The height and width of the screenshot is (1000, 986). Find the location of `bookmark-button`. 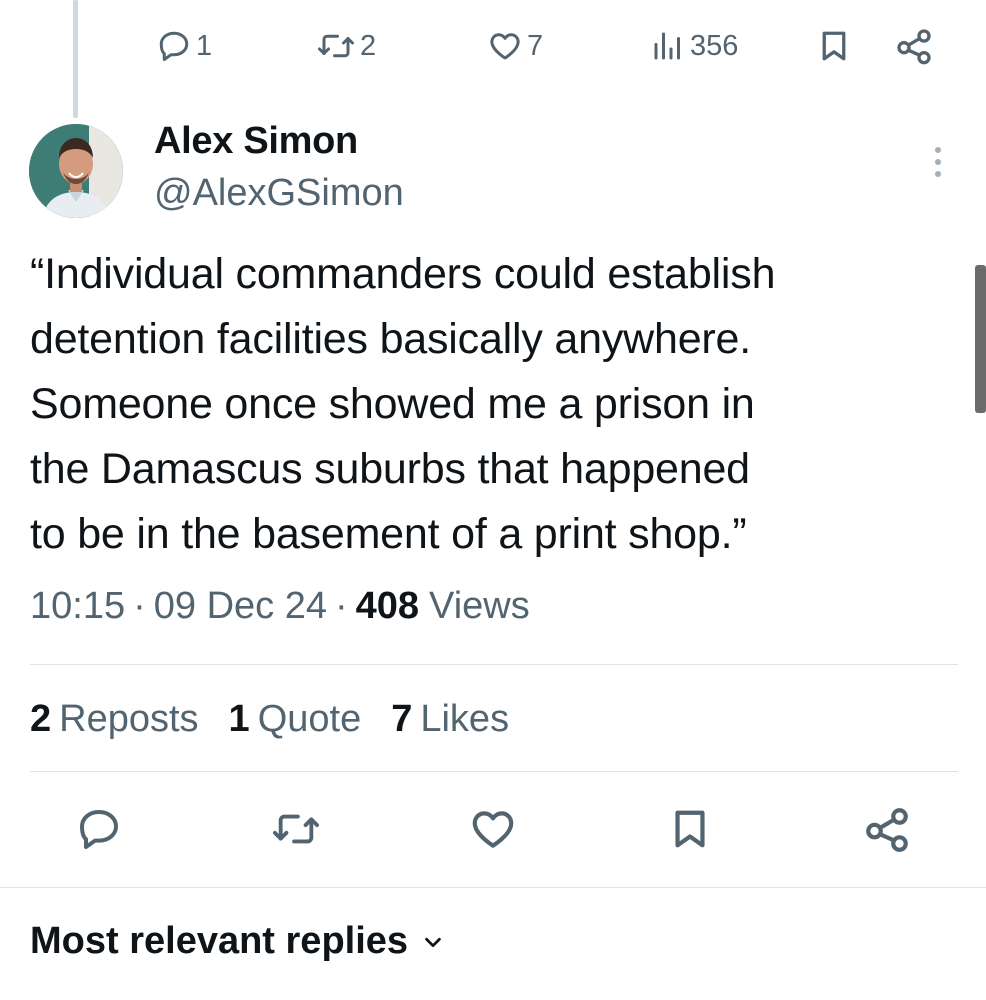

bookmark-button is located at coordinates (690, 831).